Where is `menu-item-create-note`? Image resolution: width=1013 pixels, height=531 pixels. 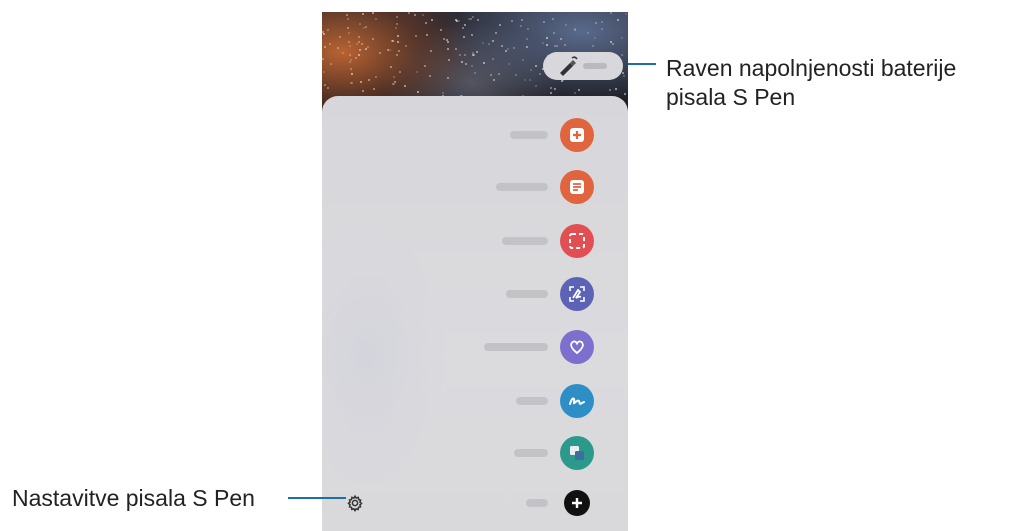
menu-item-create-note is located at coordinates (475, 134).